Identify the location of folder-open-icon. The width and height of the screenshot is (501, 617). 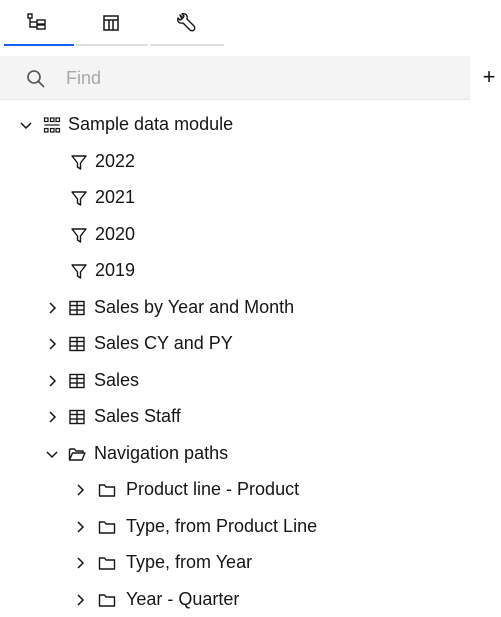
(77, 454).